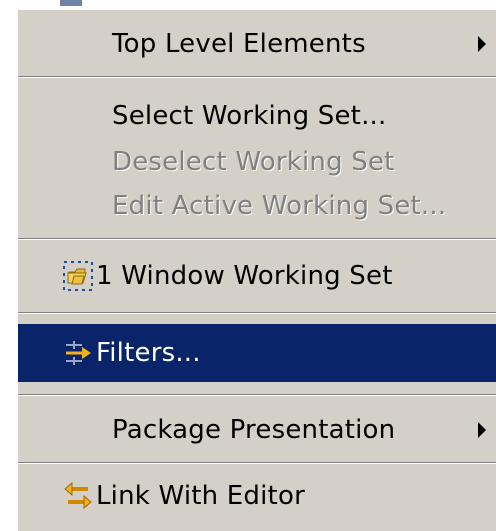  Describe the element at coordinates (244, 276) in the screenshot. I see `menu-item-label: 1 Window Working Set` at that location.